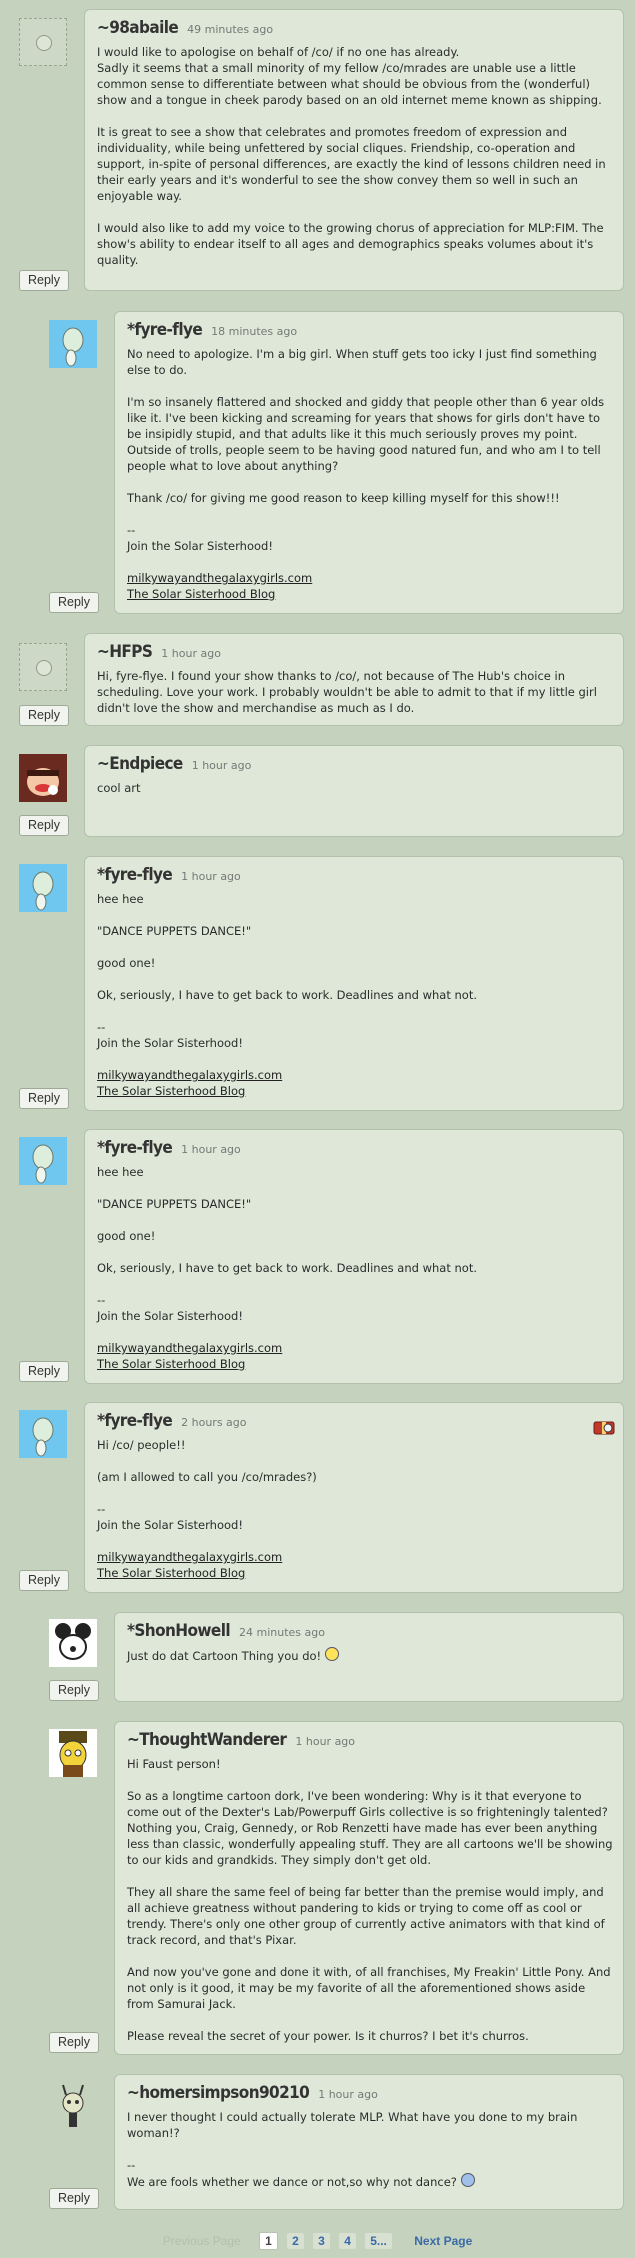 The image size is (635, 2258). I want to click on page-link: 4, so click(347, 2241).